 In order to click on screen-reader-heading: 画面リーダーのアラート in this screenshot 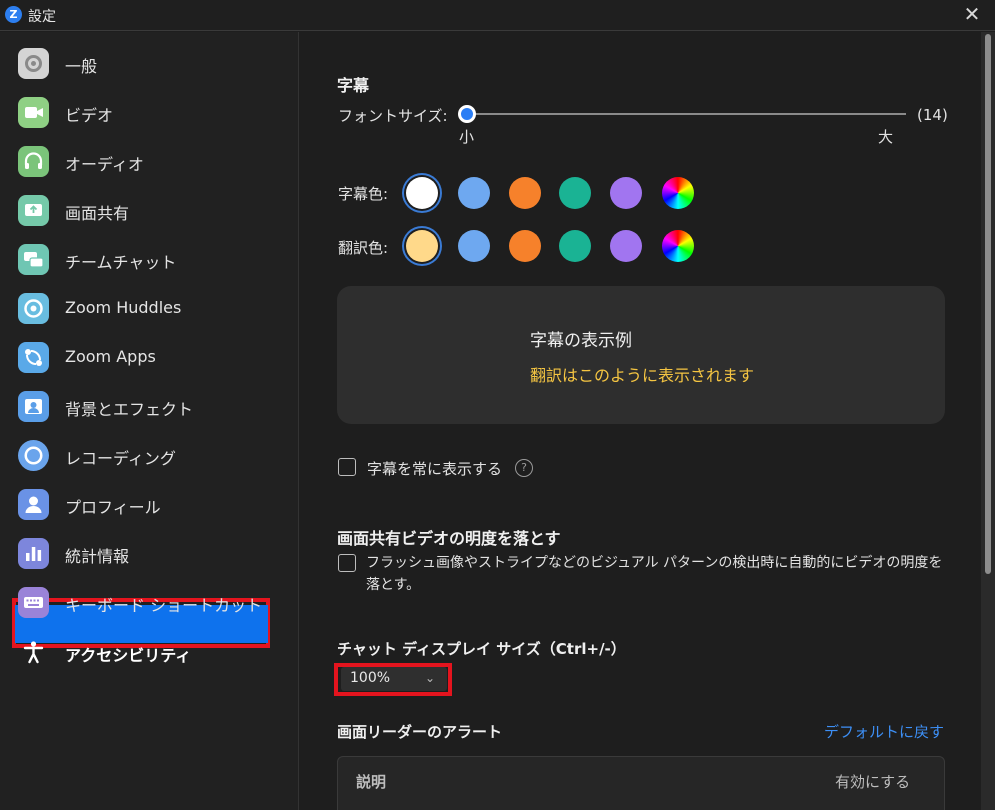, I will do `click(420, 732)`.